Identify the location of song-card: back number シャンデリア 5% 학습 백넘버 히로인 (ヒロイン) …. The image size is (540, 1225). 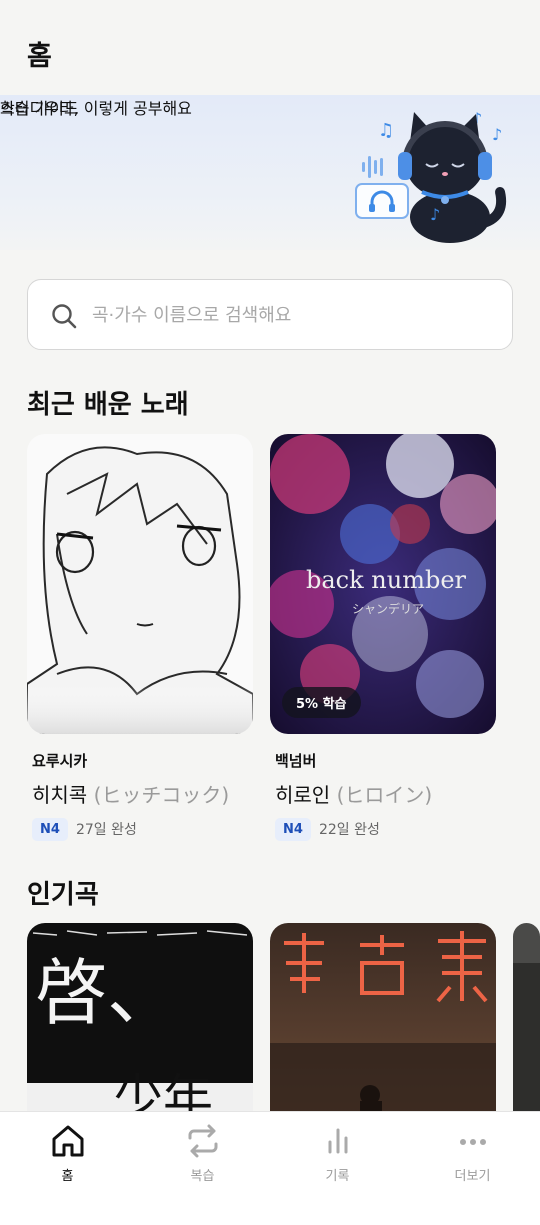
(383, 644).